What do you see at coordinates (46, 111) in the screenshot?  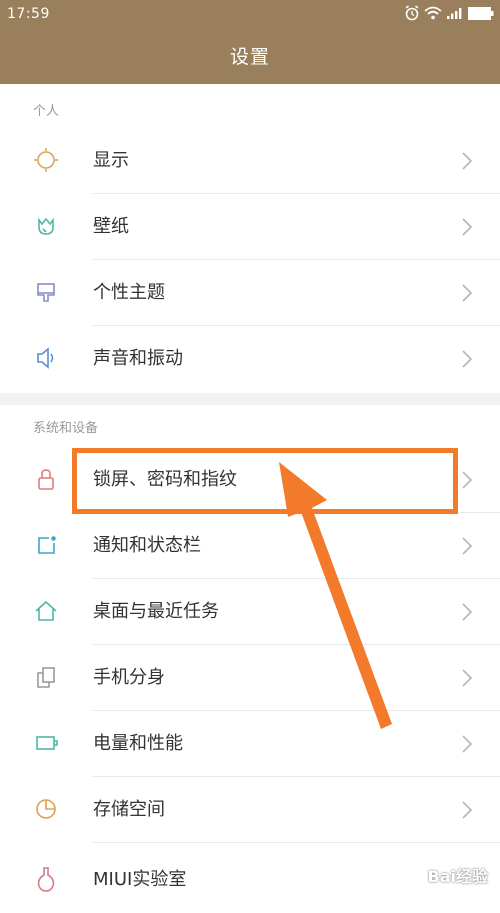 I see `section-label-personal: 个人` at bounding box center [46, 111].